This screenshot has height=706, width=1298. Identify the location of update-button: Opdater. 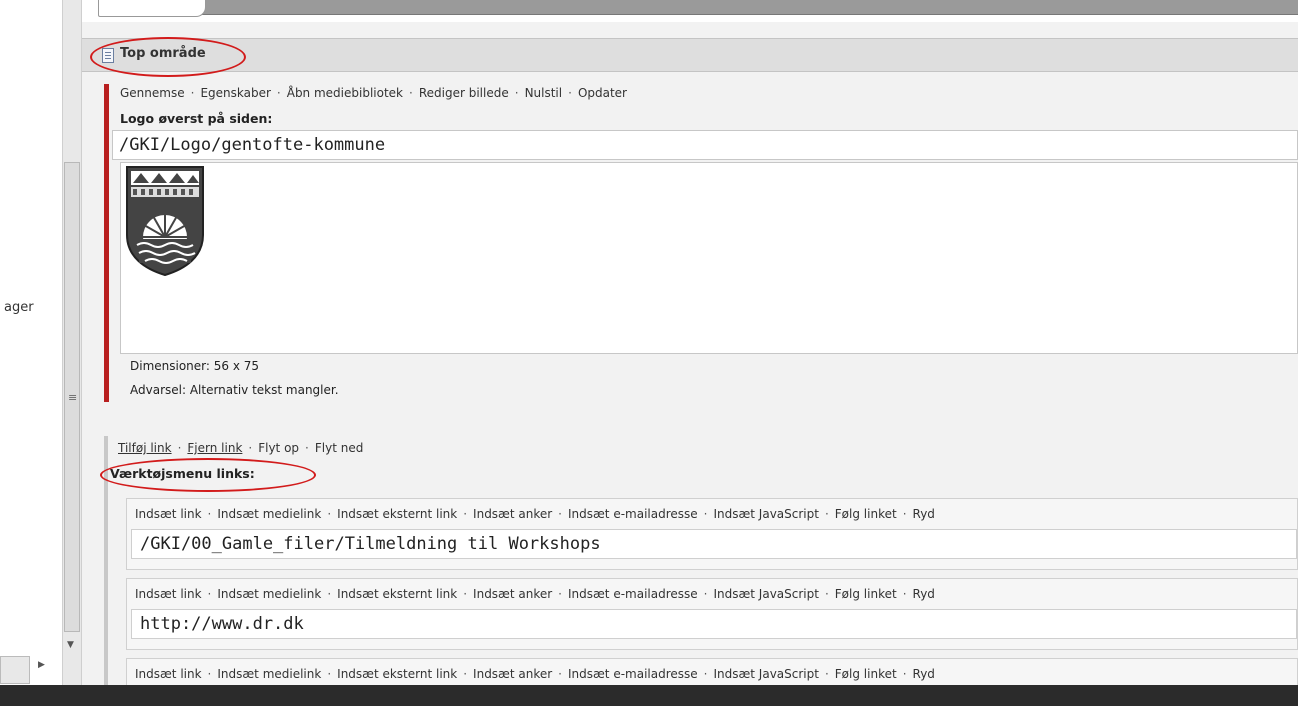
(602, 93).